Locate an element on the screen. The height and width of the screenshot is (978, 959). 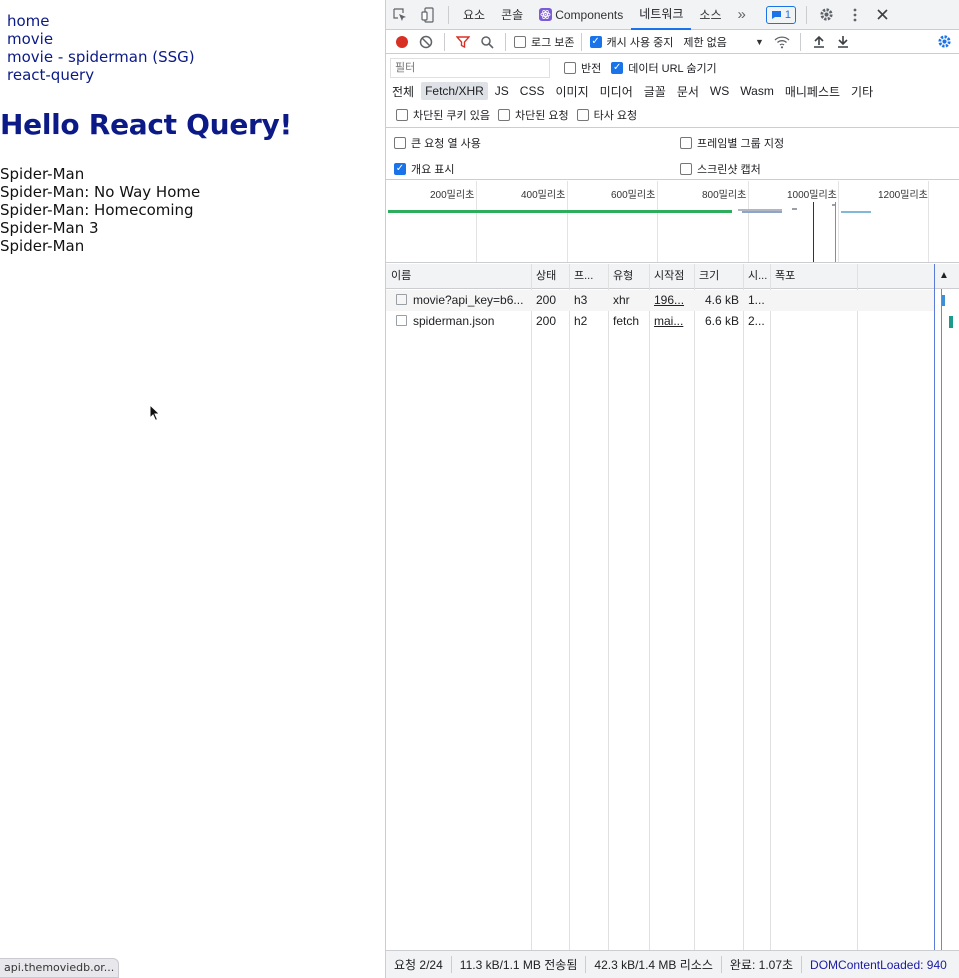
col-name: 이름 is located at coordinates (458, 276).